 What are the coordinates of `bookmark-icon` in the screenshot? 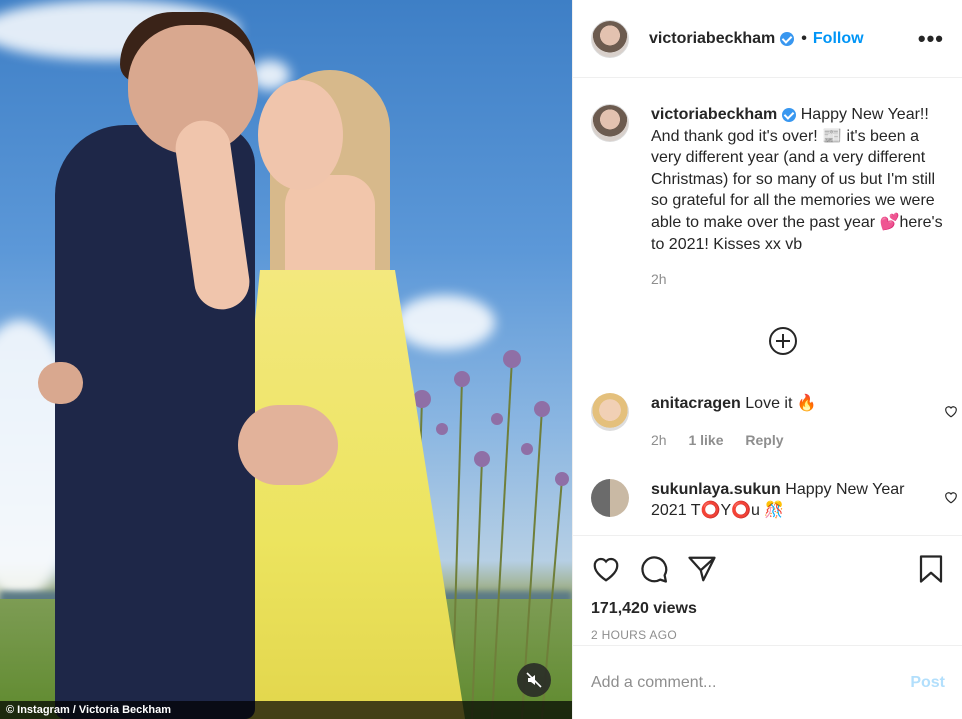 It's located at (931, 569).